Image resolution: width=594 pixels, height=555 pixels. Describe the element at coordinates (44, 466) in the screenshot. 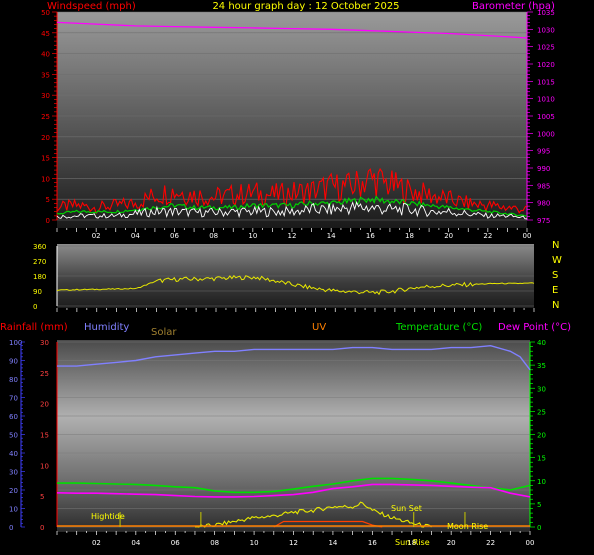

I see `rainfall-tick-label: 10` at that location.